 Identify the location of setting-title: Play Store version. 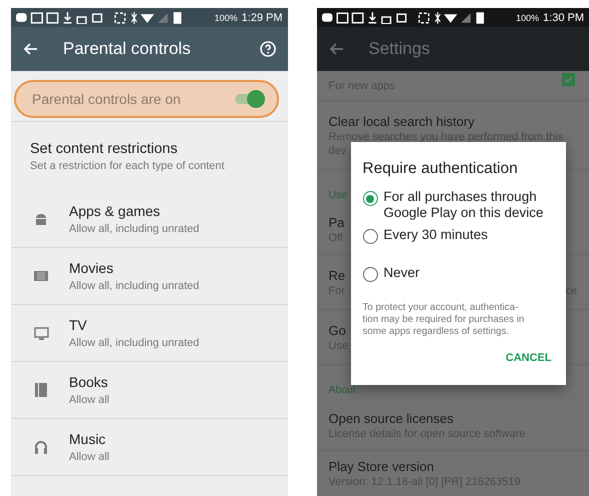
(381, 466).